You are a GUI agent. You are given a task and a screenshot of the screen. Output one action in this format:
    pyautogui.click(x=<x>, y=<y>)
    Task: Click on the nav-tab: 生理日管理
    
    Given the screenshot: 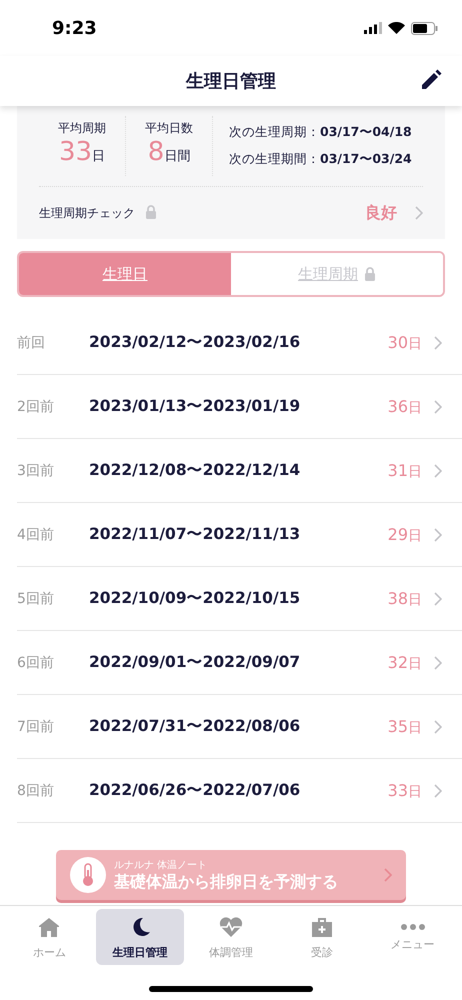 What is the action you would take?
    pyautogui.click(x=140, y=937)
    